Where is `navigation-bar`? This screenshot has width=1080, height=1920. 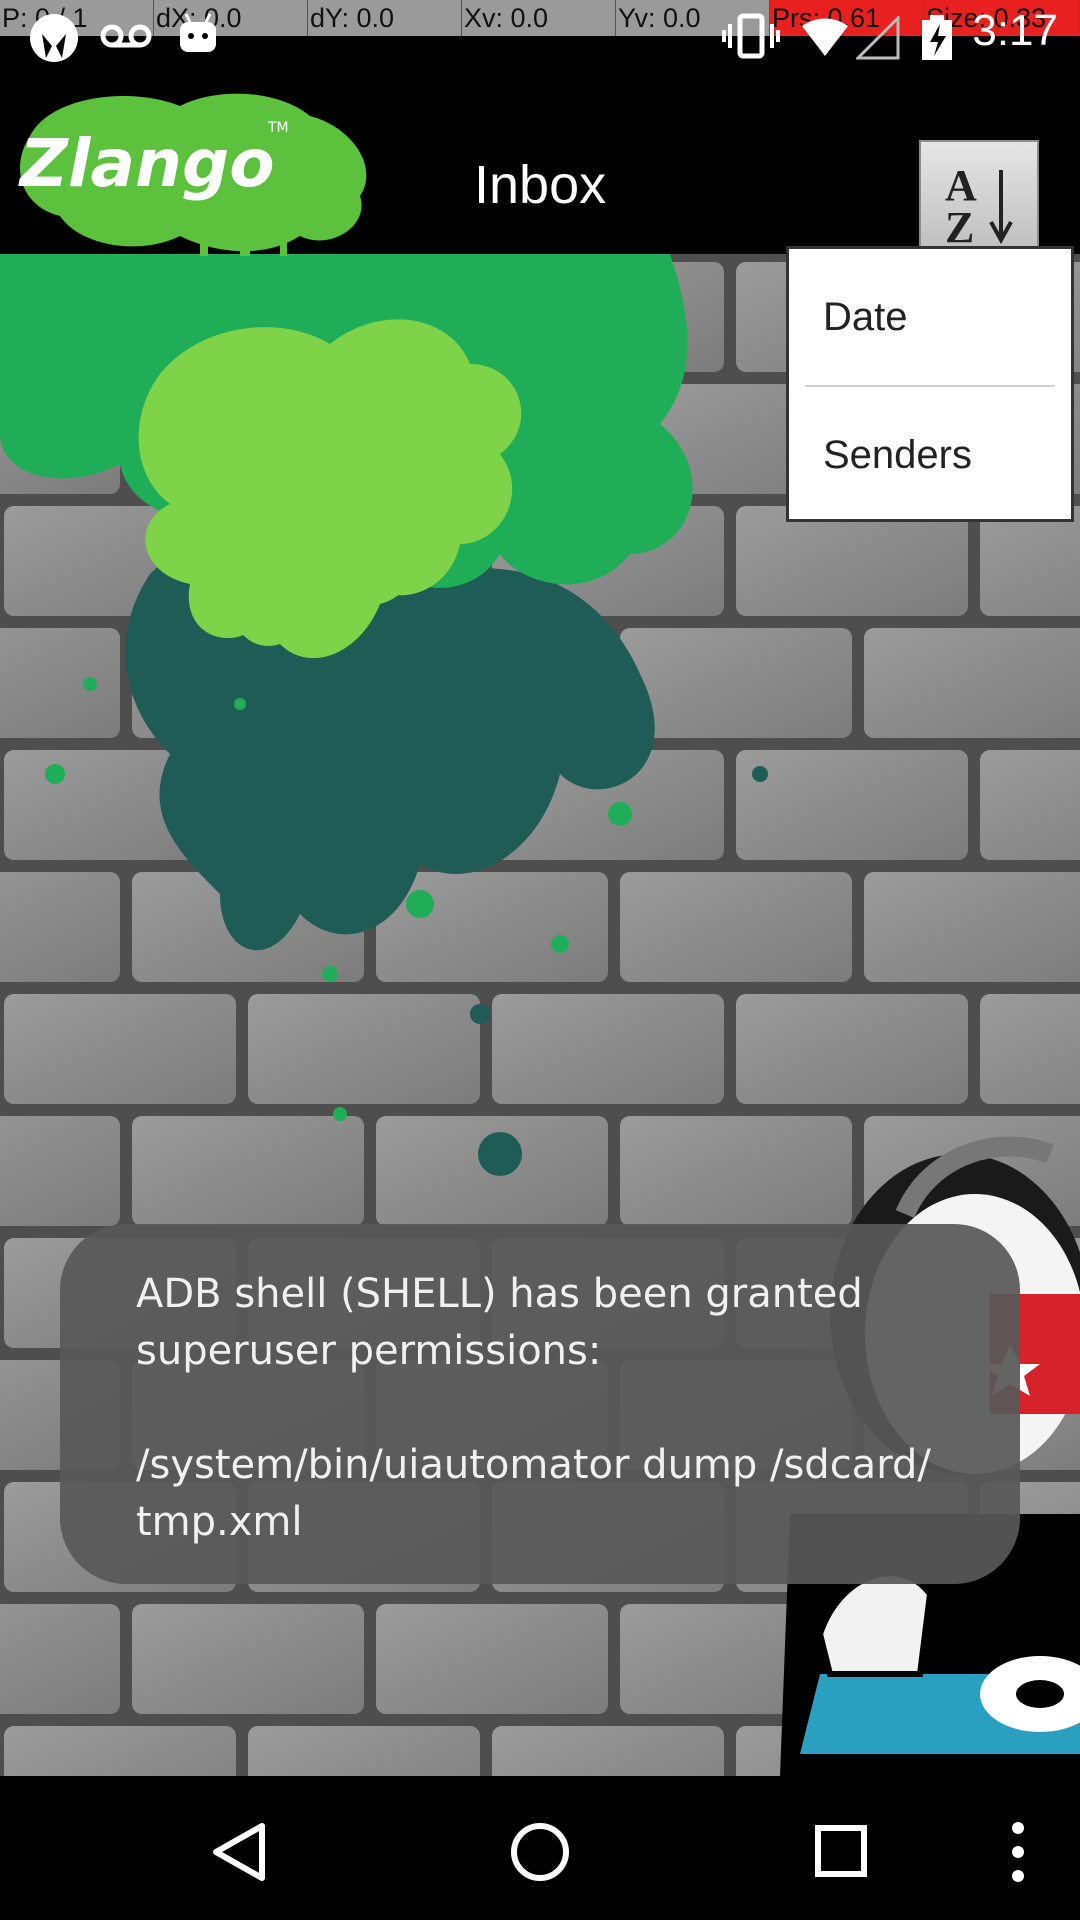
navigation-bar is located at coordinates (540, 1848).